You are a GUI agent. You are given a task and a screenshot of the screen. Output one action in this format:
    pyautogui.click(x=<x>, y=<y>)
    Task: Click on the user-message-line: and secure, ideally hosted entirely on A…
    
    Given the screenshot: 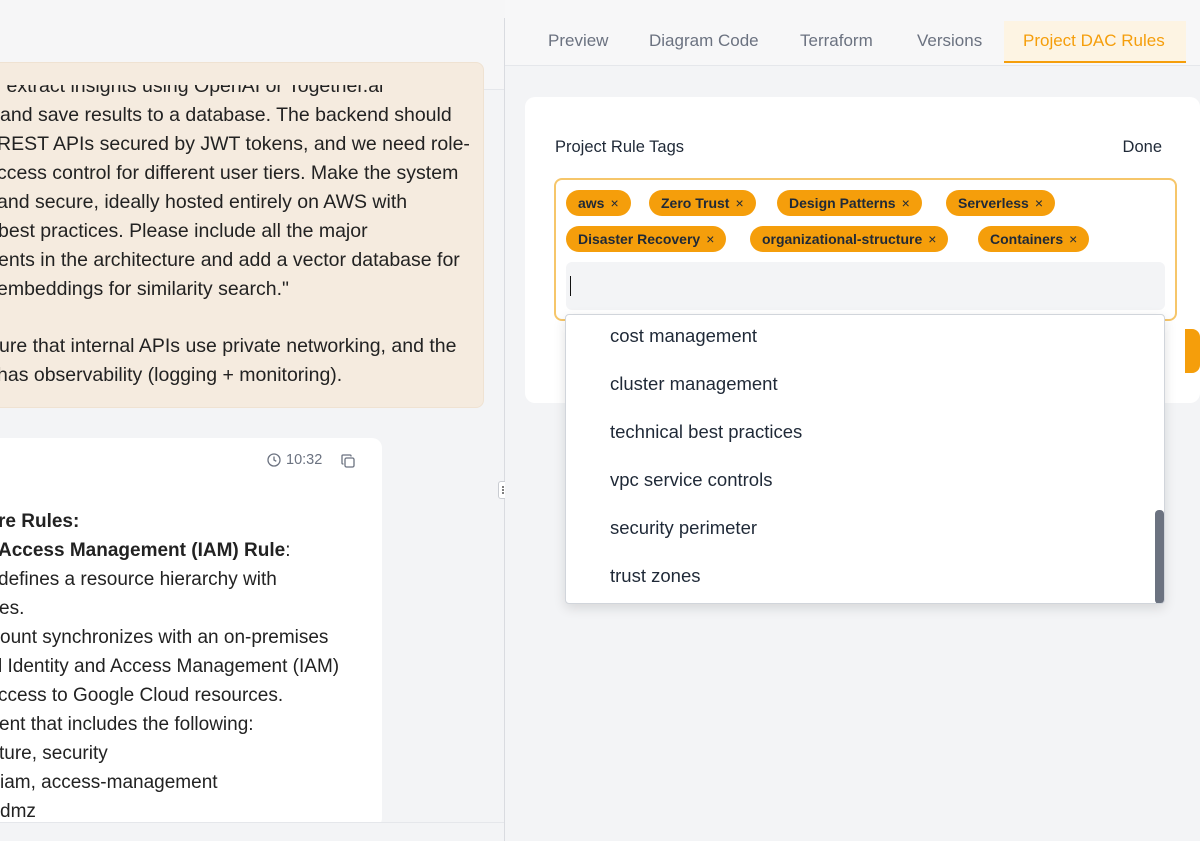 What is the action you would take?
    pyautogui.click(x=204, y=202)
    